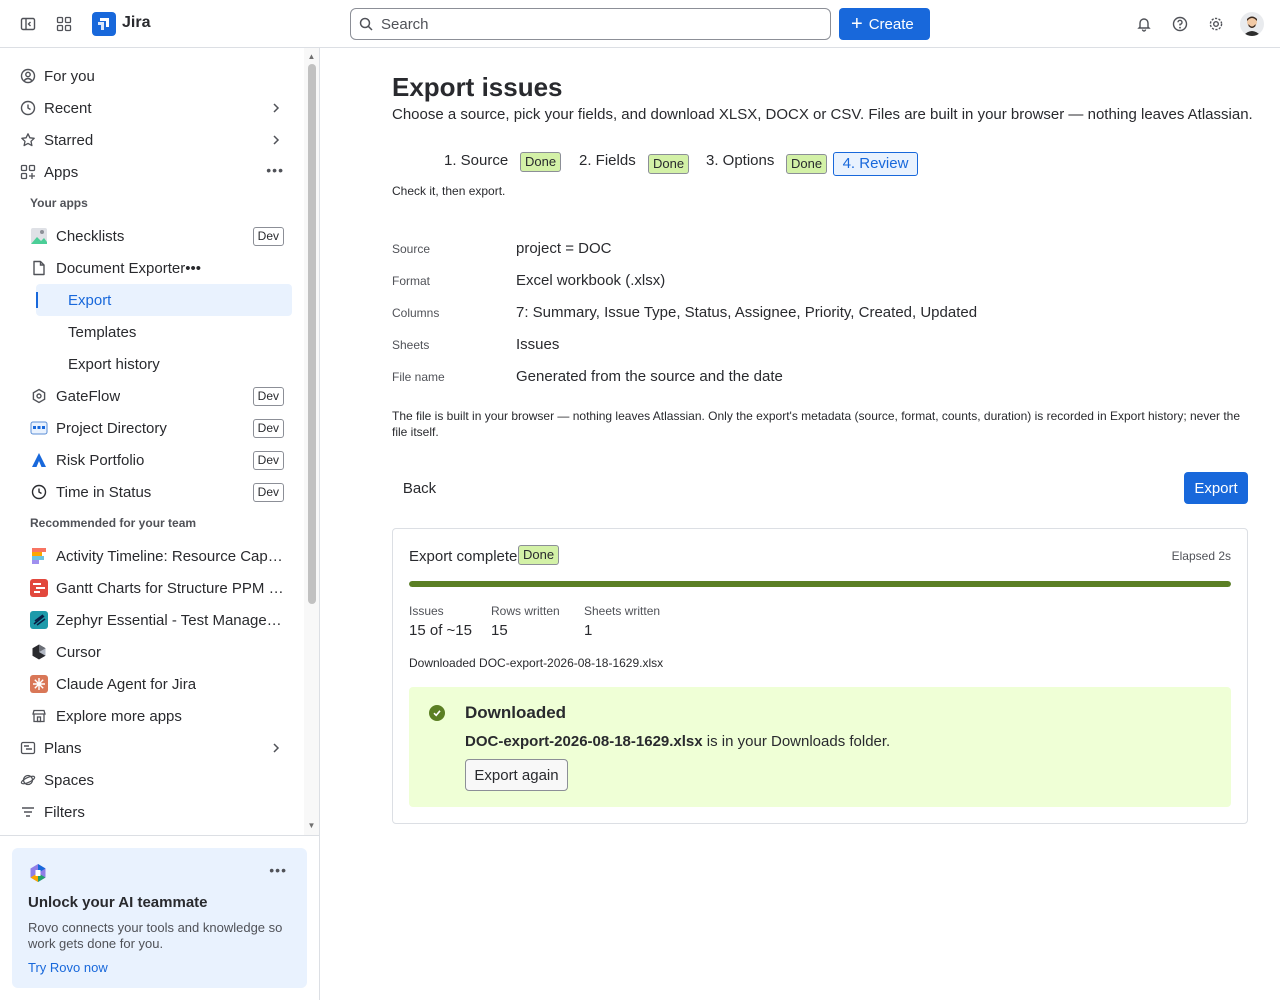 Image resolution: width=1280 pixels, height=1000 pixels. I want to click on sidebar-item-filters: Filters, so click(152, 812).